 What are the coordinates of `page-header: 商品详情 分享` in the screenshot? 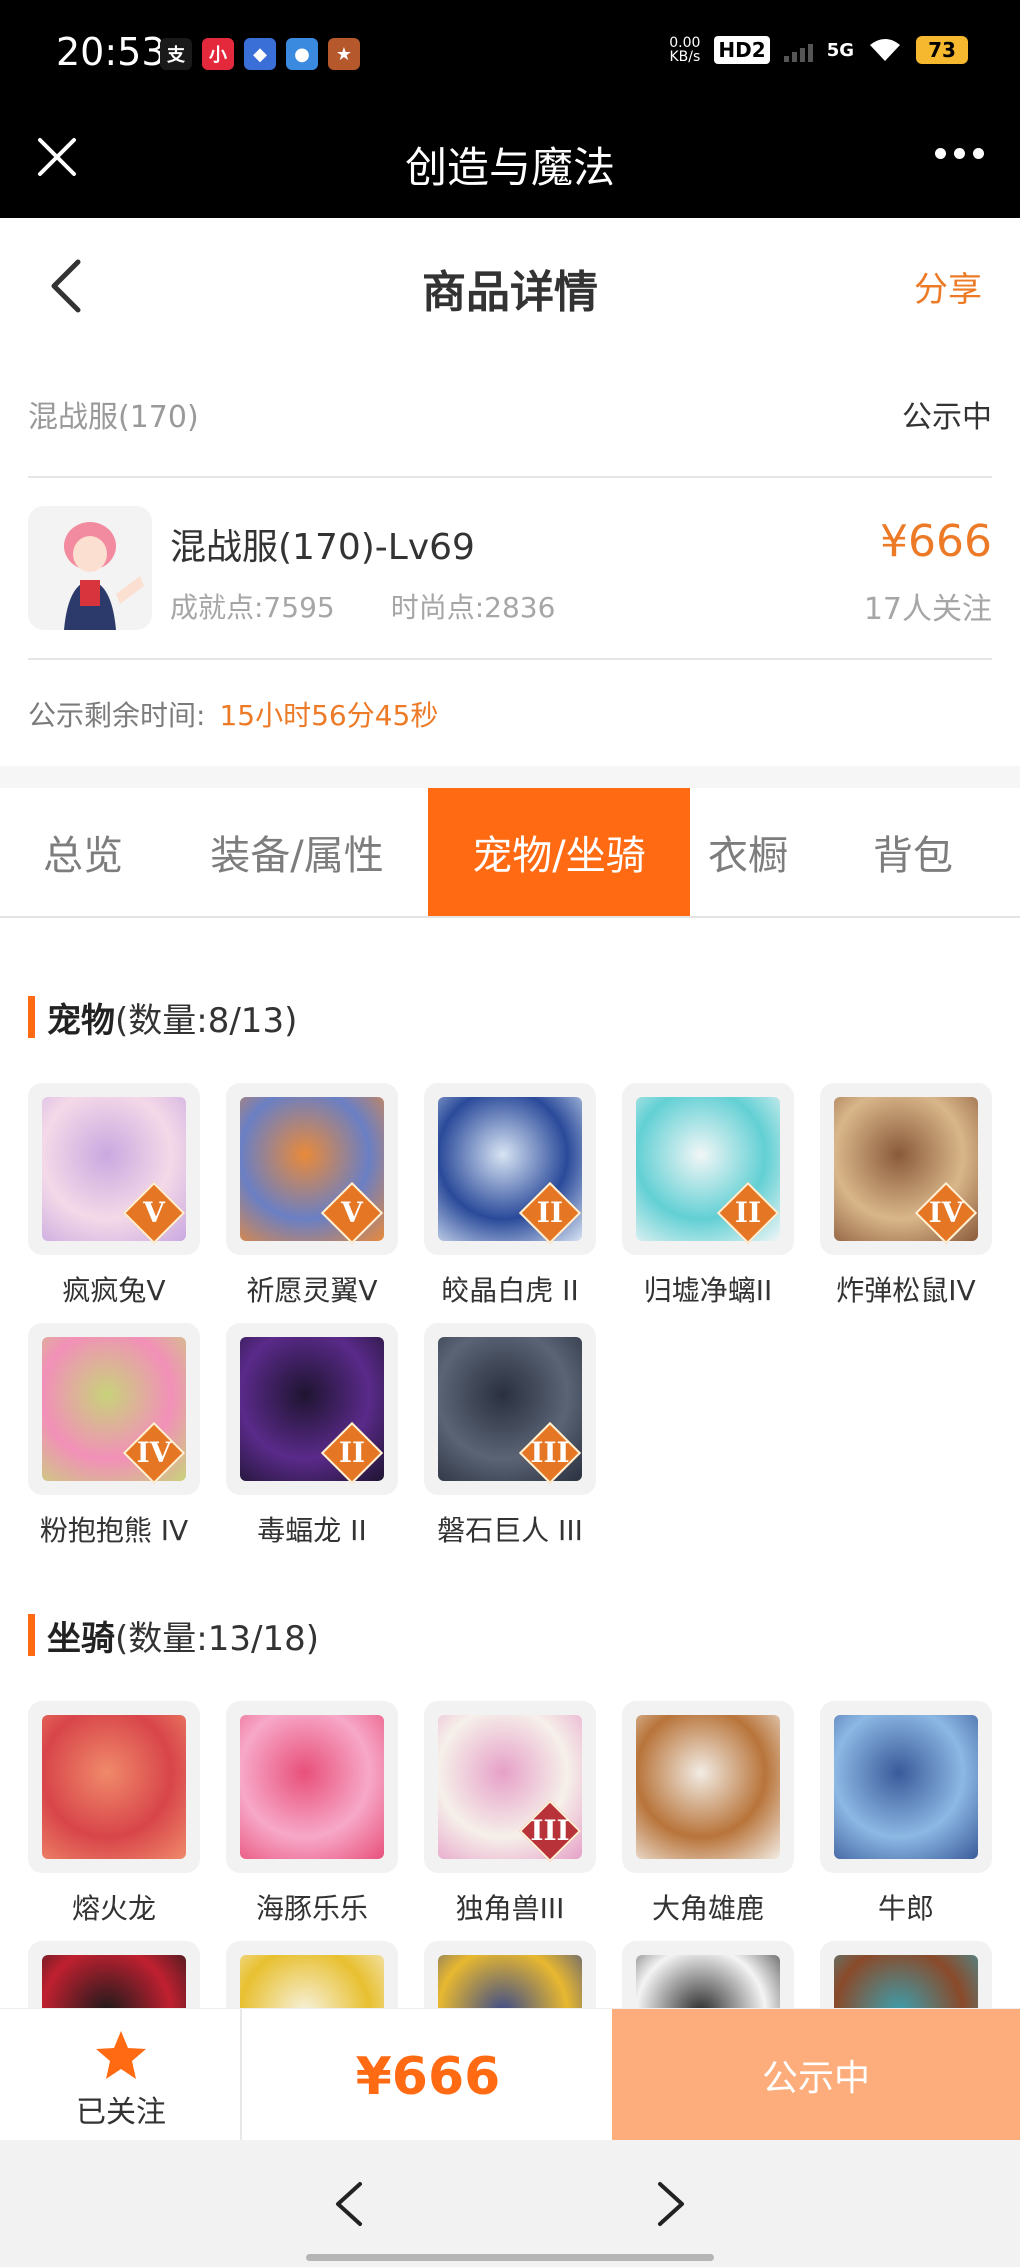 It's located at (510, 285).